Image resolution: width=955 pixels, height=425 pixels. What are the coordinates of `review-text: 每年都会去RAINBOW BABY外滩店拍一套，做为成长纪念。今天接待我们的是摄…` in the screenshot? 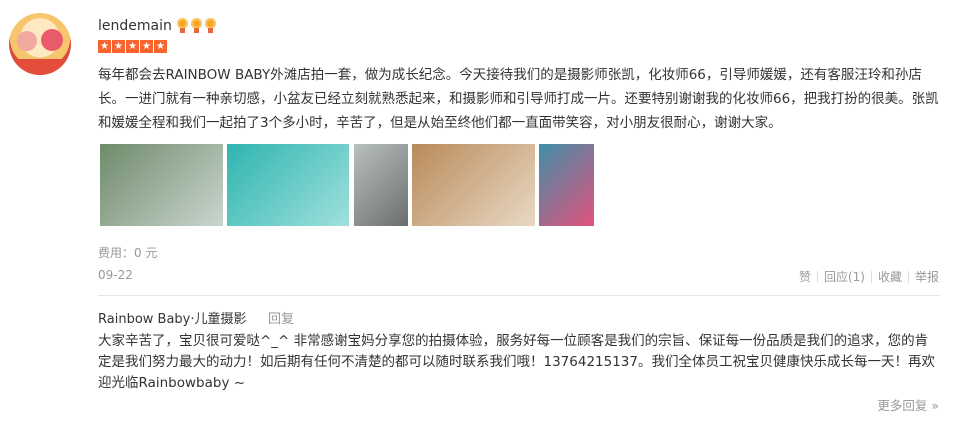 It's located at (518, 99).